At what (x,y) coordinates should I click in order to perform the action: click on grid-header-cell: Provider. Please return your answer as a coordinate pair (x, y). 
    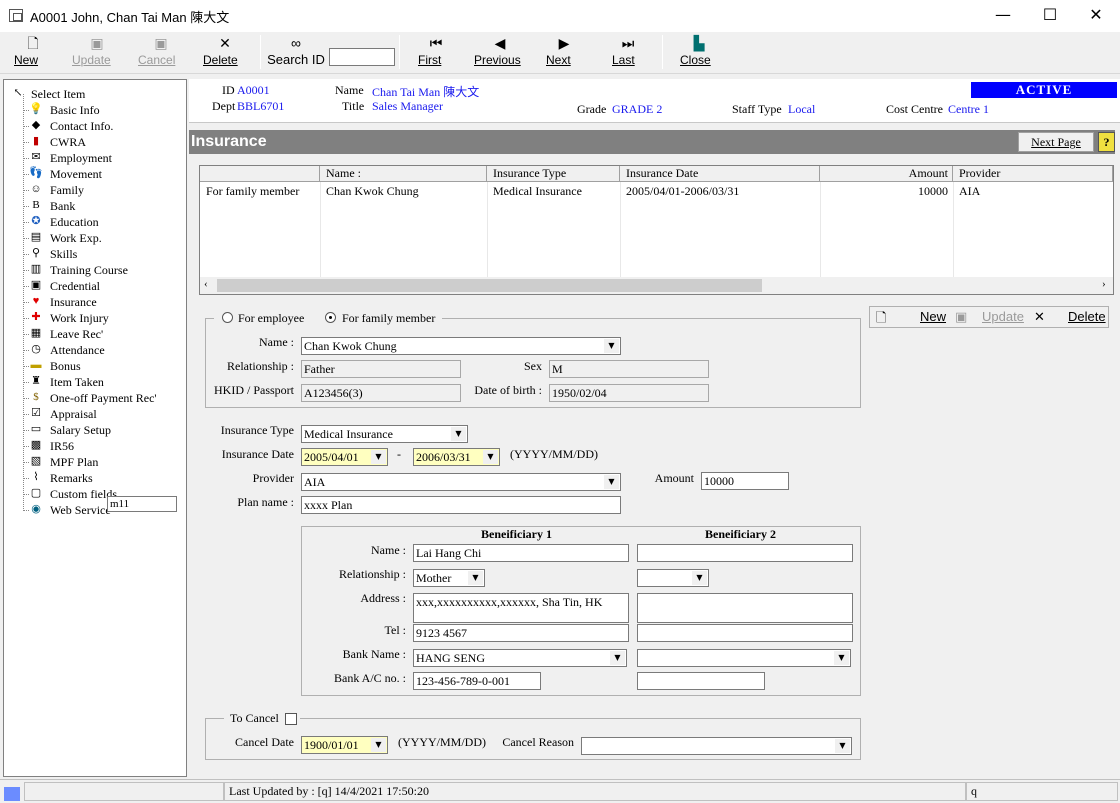
    Looking at the image, I should click on (1033, 174).